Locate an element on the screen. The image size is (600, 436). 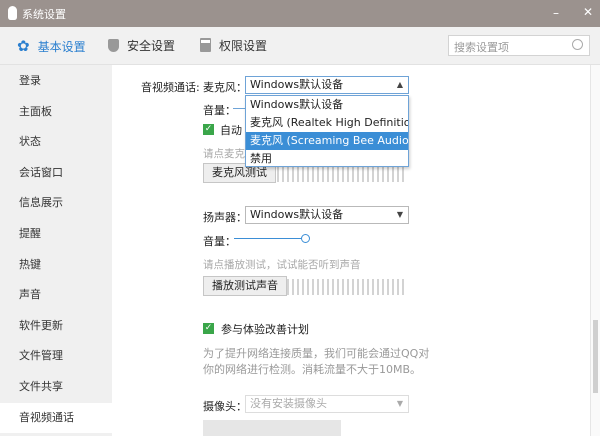
mic-label: 麦克风： is located at coordinates (225, 87).